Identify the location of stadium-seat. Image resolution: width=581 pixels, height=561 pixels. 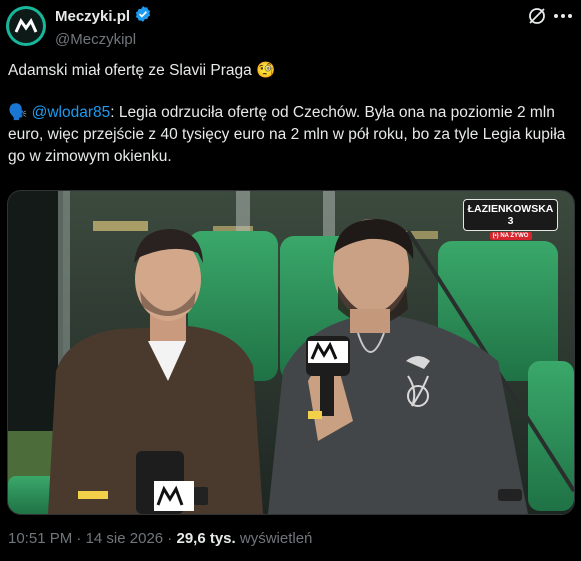
(551, 436).